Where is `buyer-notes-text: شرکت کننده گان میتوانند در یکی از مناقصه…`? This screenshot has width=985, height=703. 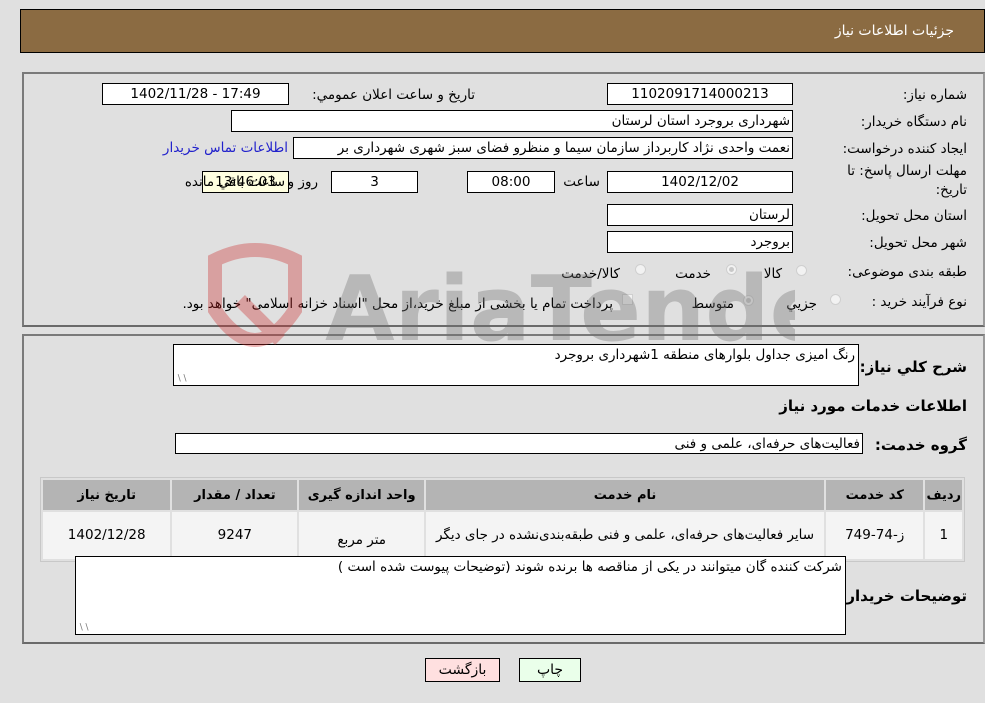
buyer-notes-text: شرکت کننده گان میتوانند در یکی از مناقصه… is located at coordinates (589, 567).